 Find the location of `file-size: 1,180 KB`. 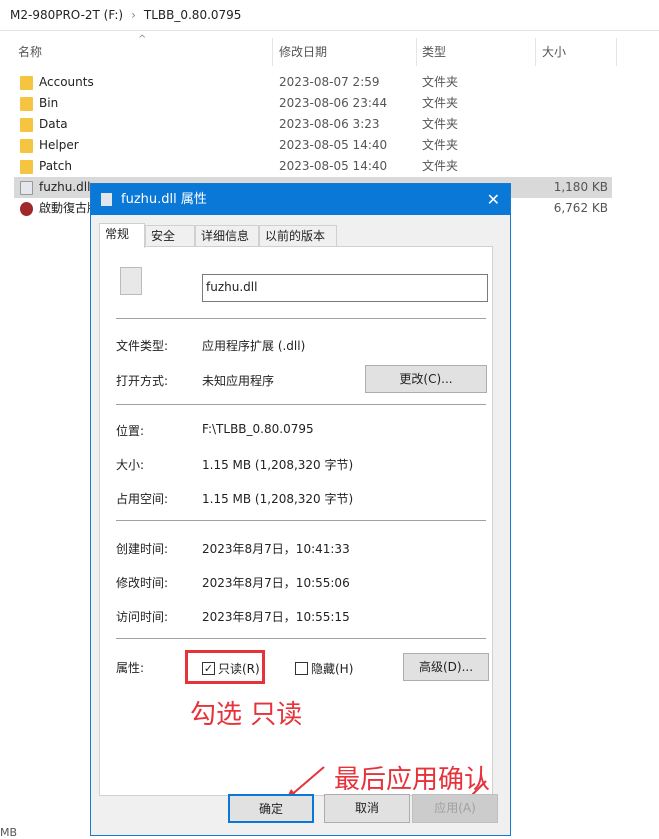

file-size: 1,180 KB is located at coordinates (580, 187).